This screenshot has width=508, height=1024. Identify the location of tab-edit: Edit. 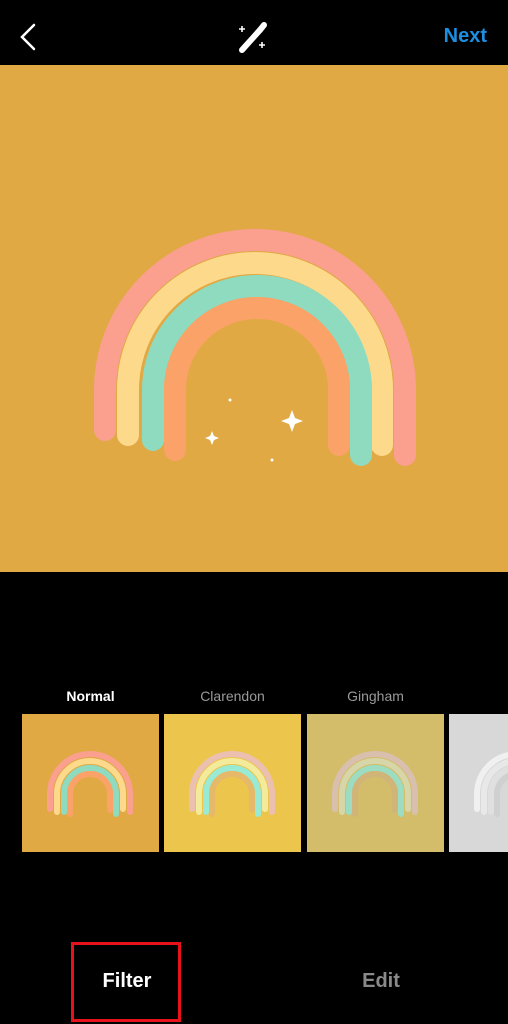
(381, 981).